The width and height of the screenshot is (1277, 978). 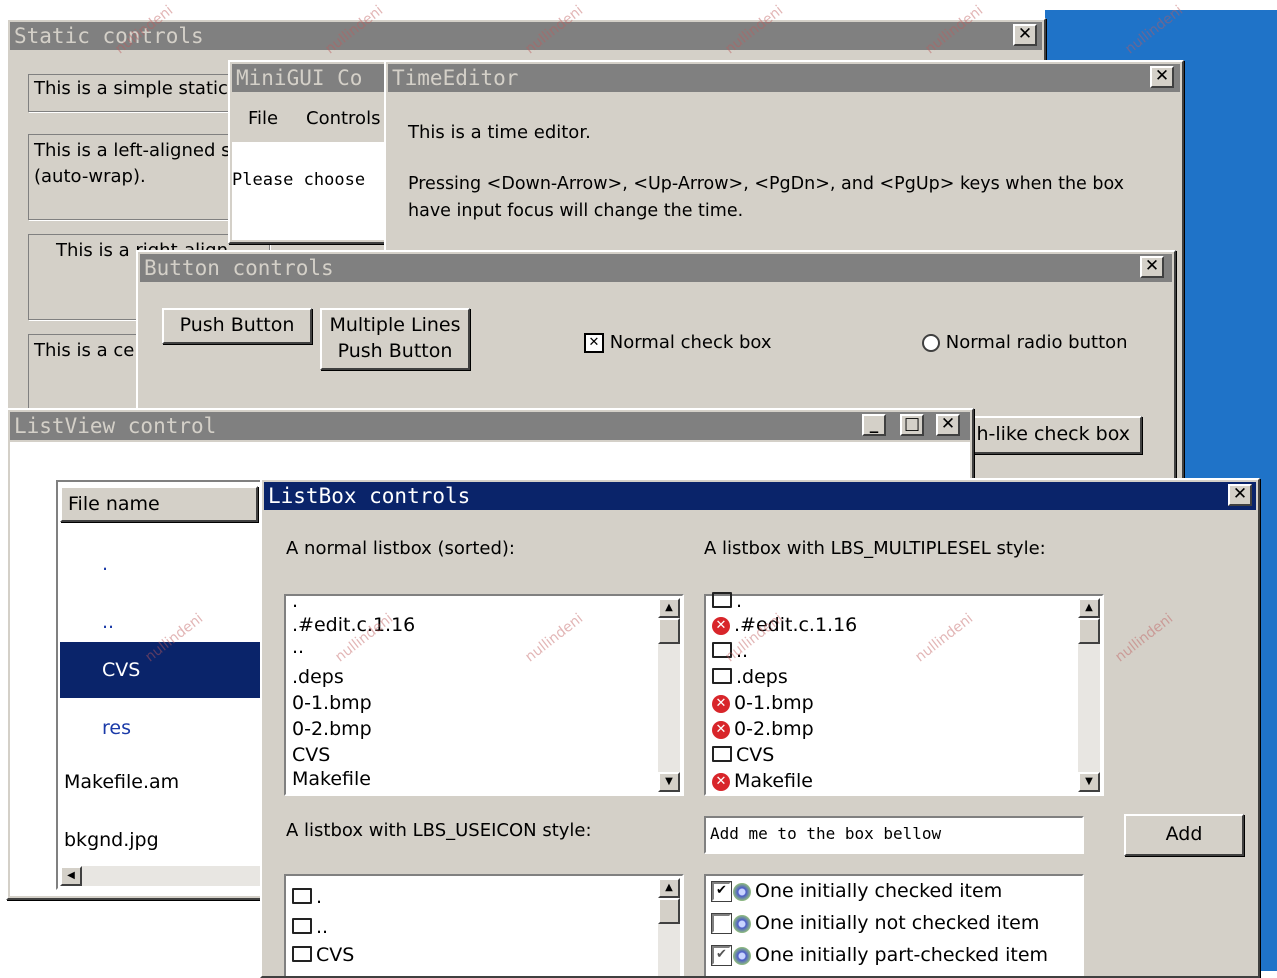 What do you see at coordinates (773, 781) in the screenshot?
I see `list-item-text: Makefile` at bounding box center [773, 781].